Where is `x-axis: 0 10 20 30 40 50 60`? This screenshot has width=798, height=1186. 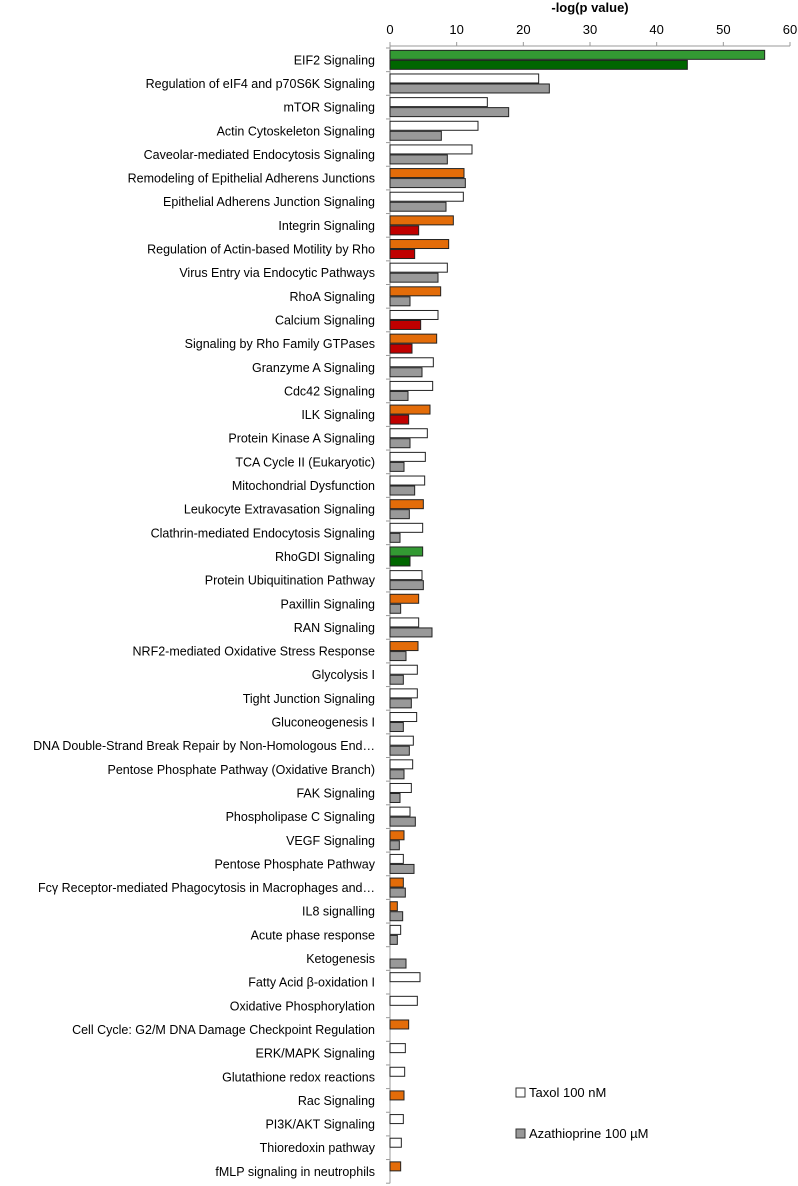
x-axis: 0 10 20 30 40 50 60 is located at coordinates (591, 34).